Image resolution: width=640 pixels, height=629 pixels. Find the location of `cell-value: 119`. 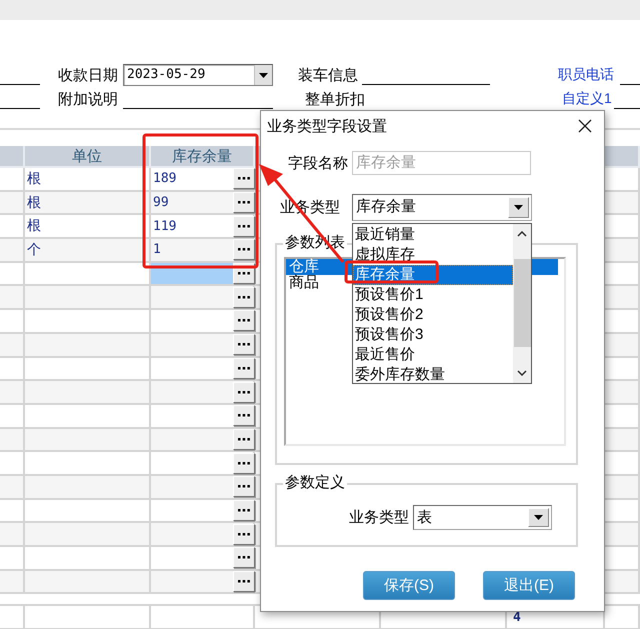

cell-value: 119 is located at coordinates (164, 226).